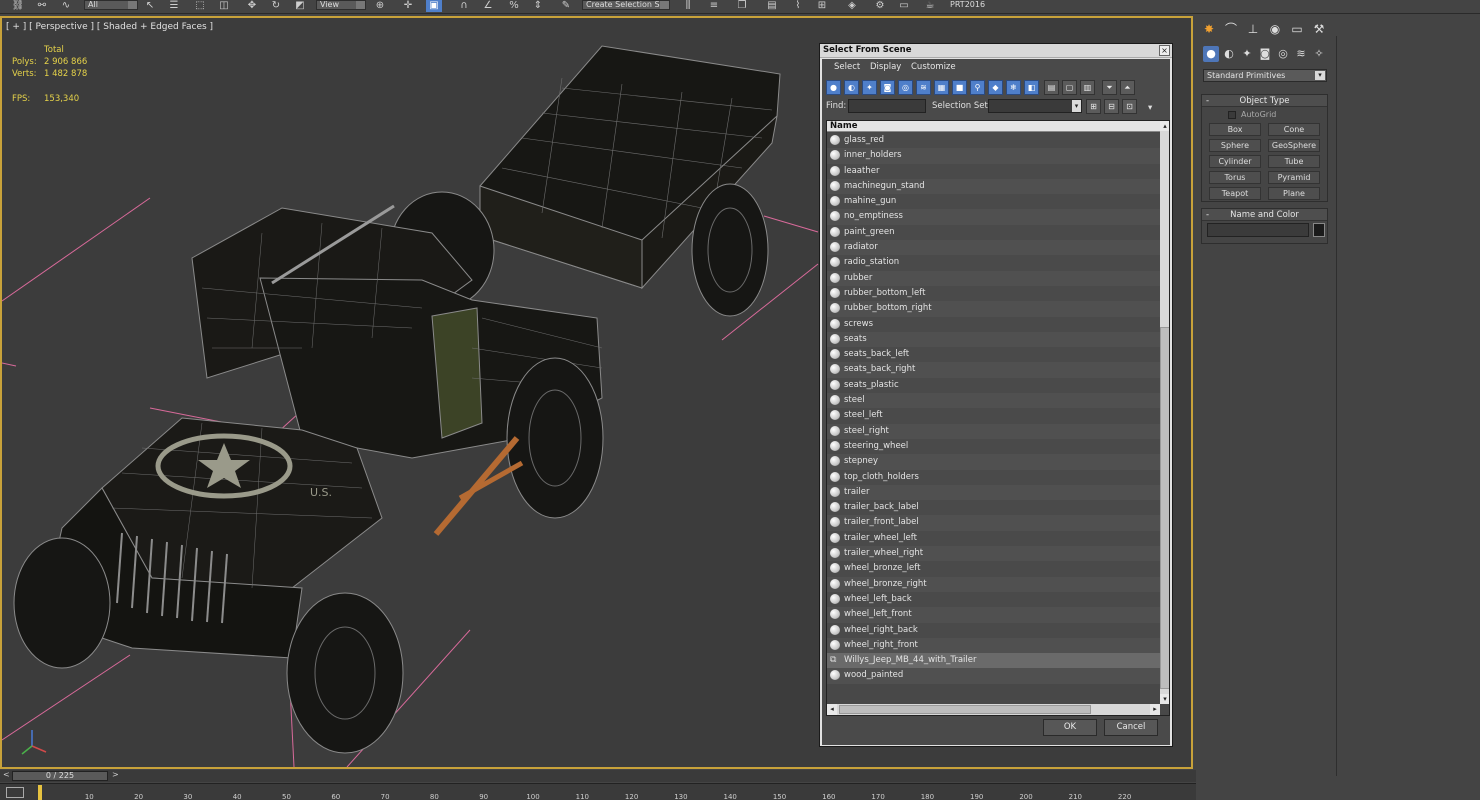 This screenshot has height=800, width=1480. What do you see at coordinates (993, 248) in the screenshot?
I see `list-item: radiator` at bounding box center [993, 248].